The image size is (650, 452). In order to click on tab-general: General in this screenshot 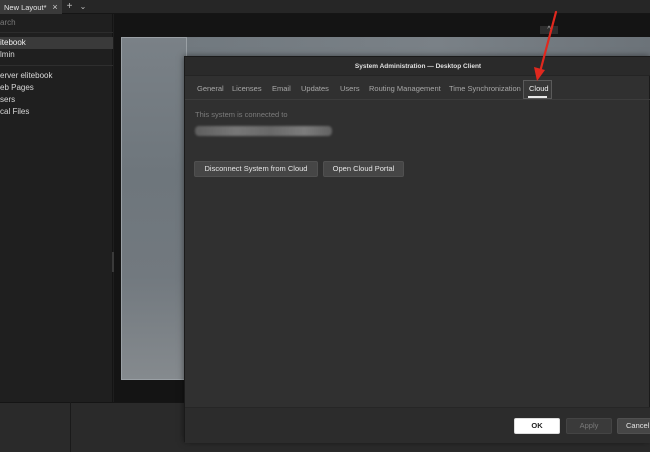, I will do `click(210, 88)`.